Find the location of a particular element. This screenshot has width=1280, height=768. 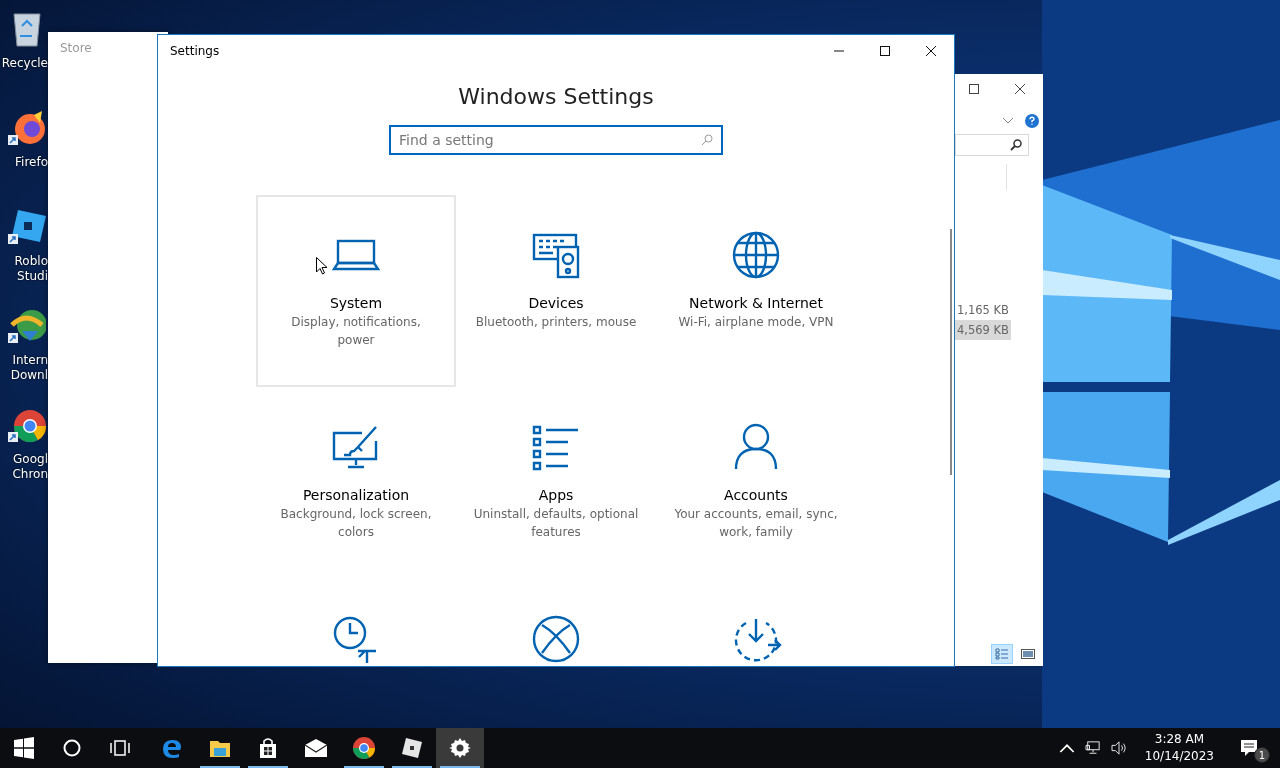

start-icon is located at coordinates (24, 748).